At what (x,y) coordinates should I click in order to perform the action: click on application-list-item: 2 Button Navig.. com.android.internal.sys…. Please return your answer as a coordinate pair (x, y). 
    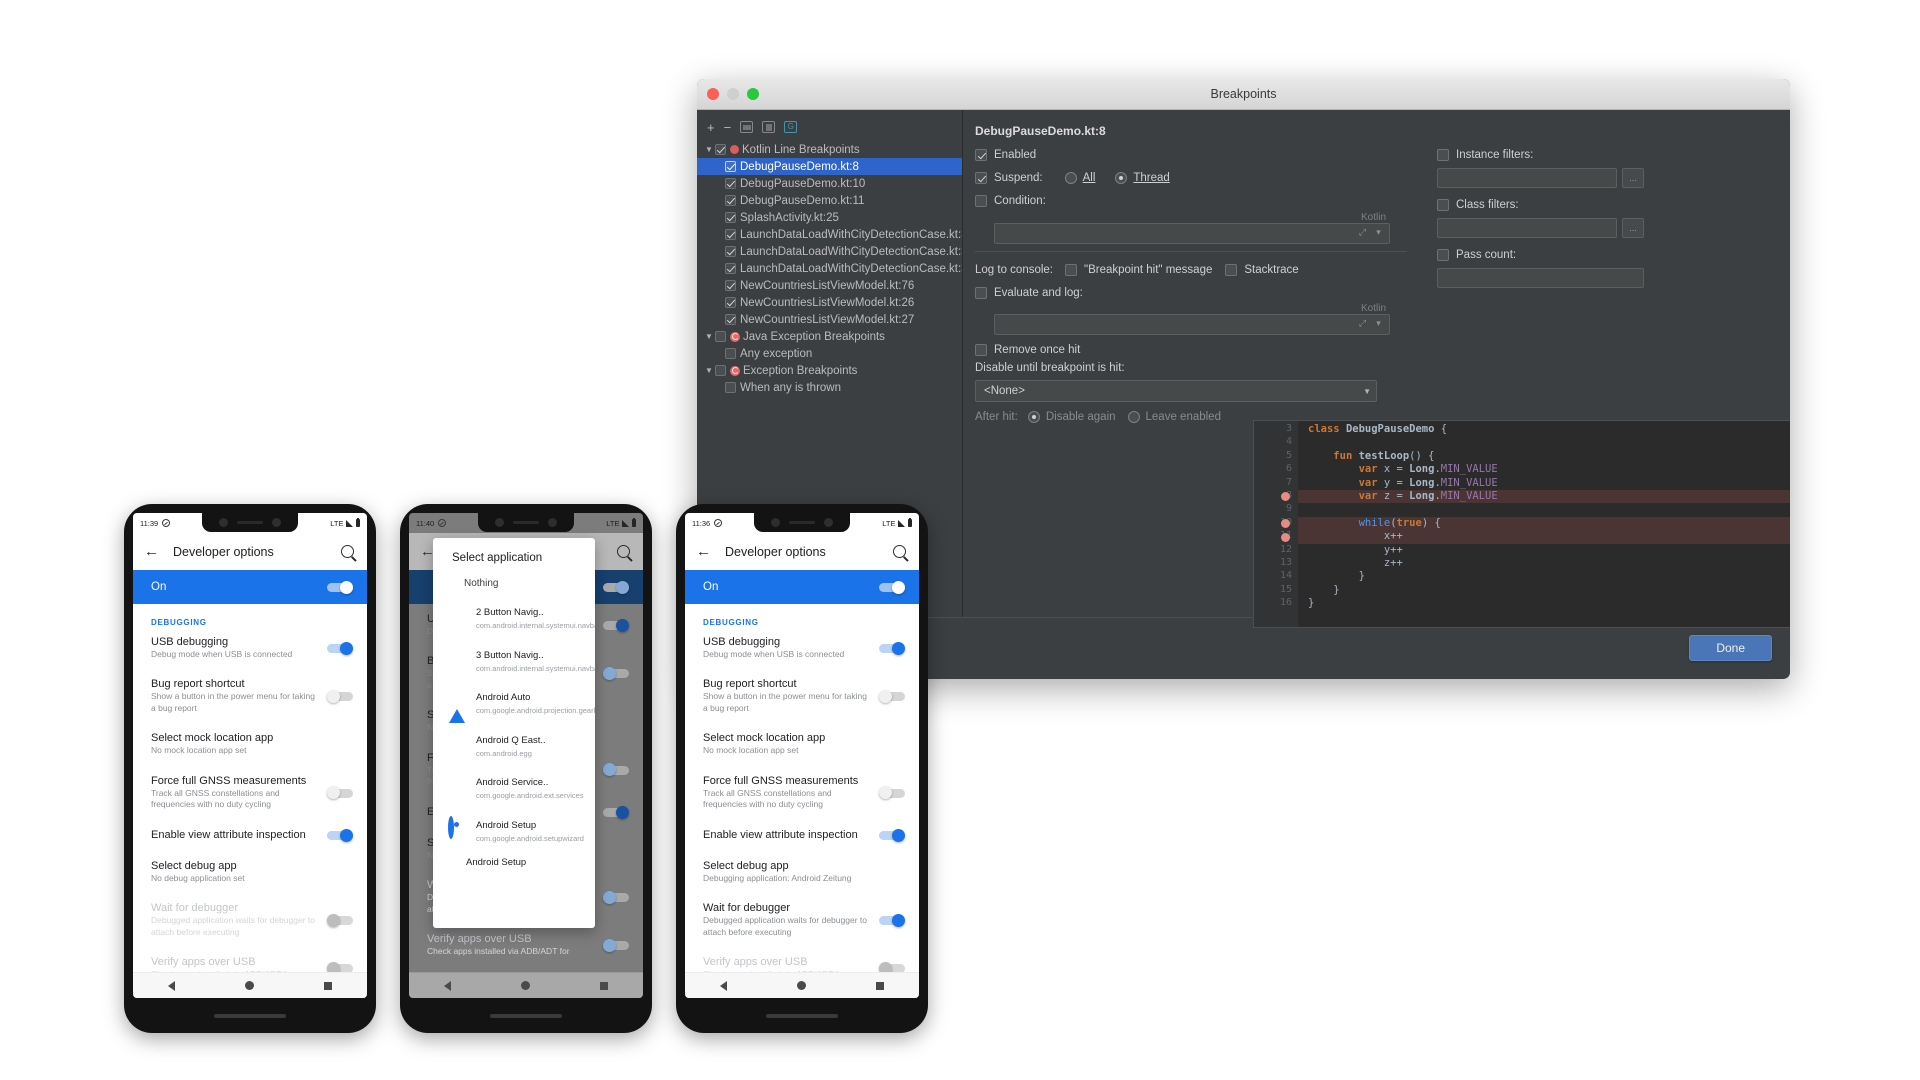
    Looking at the image, I should click on (514, 610).